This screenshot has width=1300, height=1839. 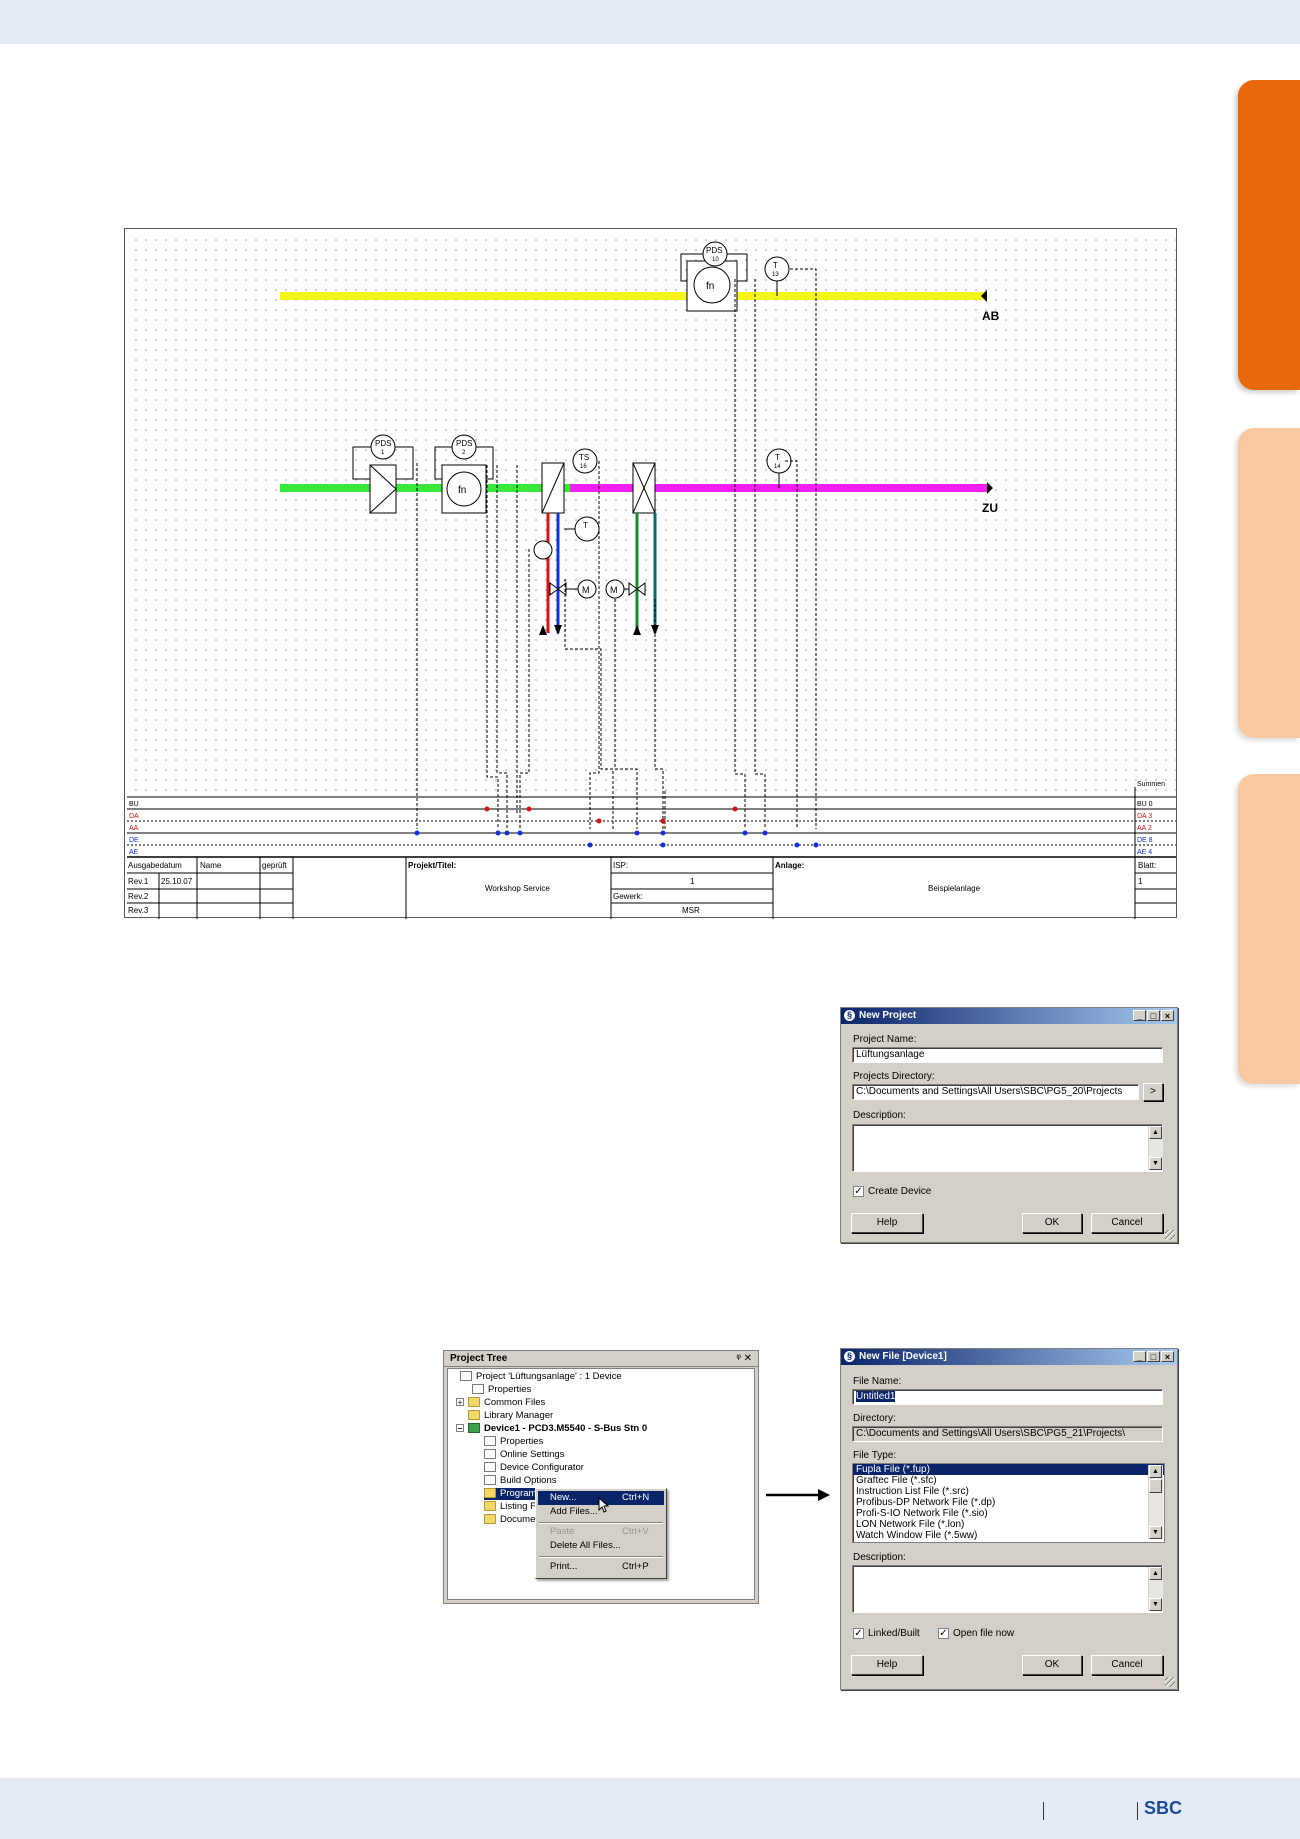 I want to click on exhaust-fan: fn, so click(x=712, y=286).